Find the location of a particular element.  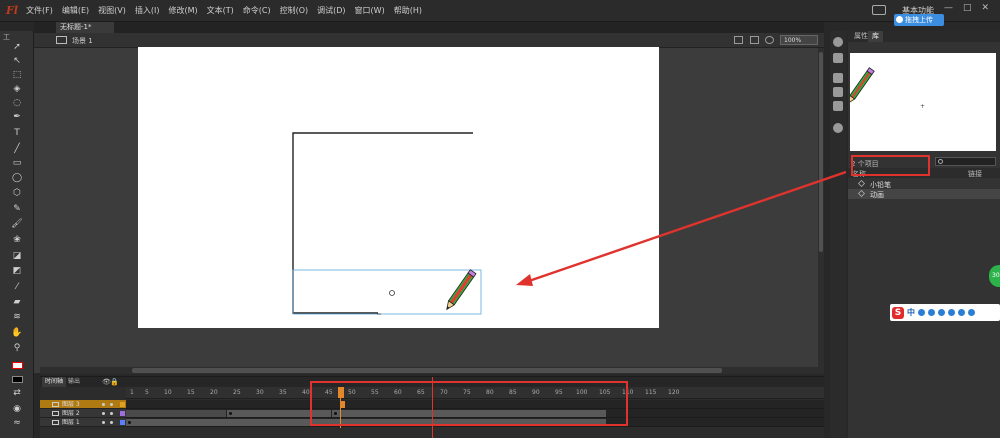

polystar-tool-icon: ⬡ is located at coordinates (17, 193).